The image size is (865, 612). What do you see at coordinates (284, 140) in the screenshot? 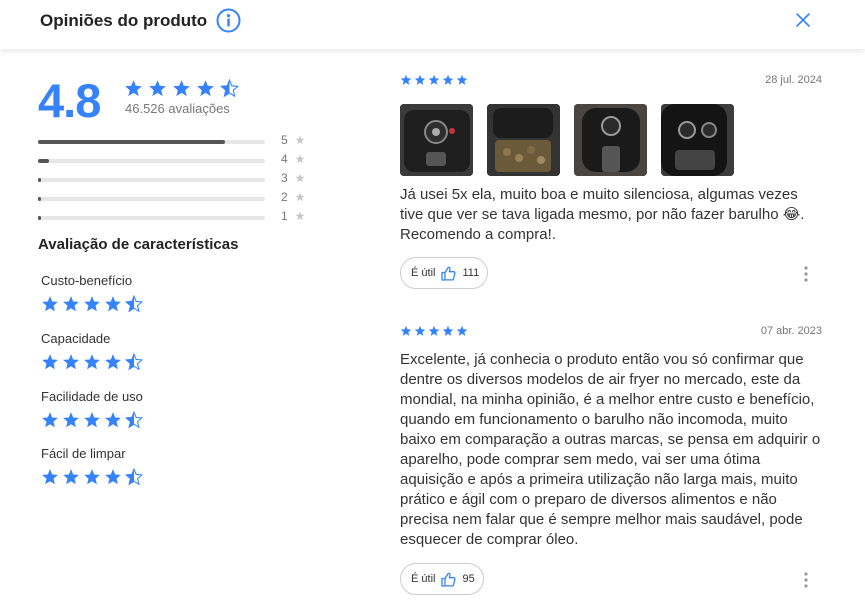
I see `rating-bar-label: 5` at bounding box center [284, 140].